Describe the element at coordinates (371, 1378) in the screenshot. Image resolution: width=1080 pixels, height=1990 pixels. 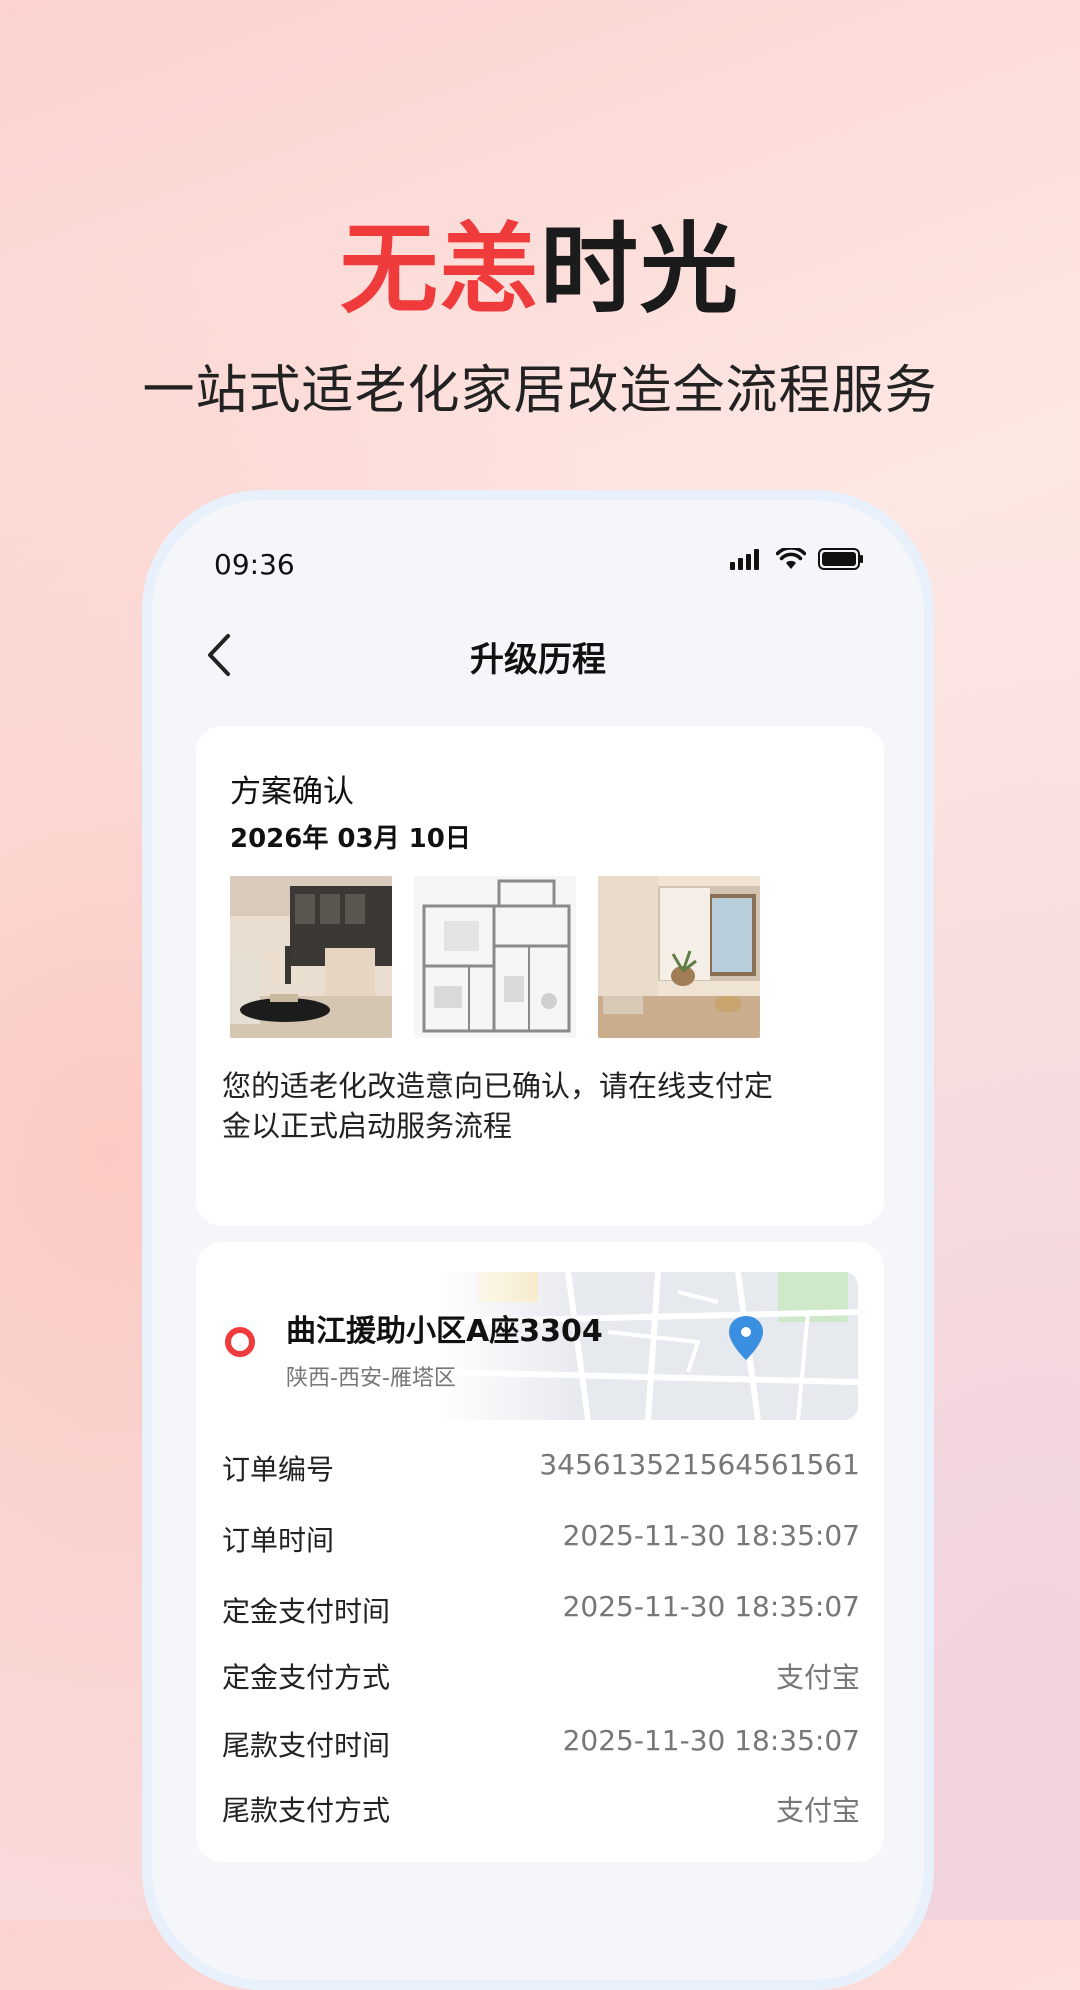
I see `address-region: 陕西-西安-雁塔区` at that location.